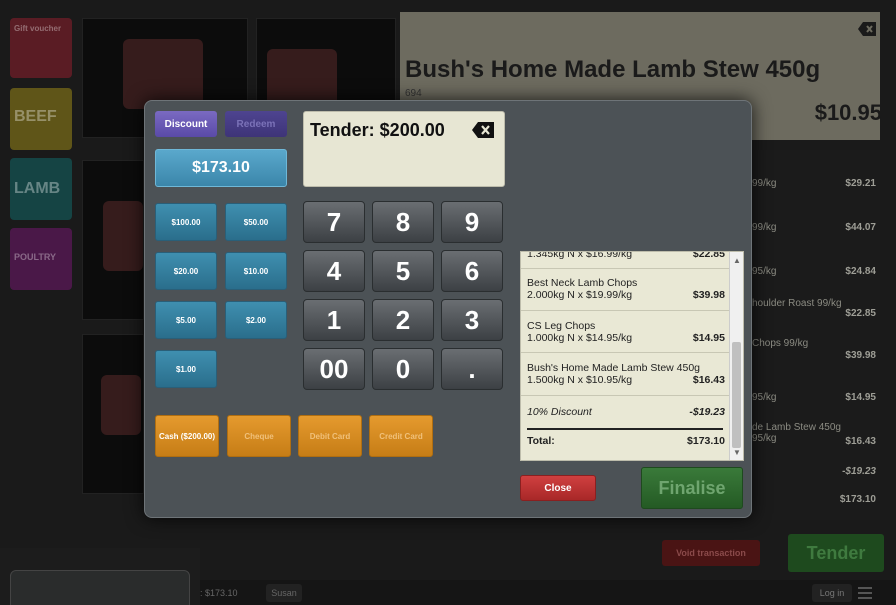  I want to click on background-basket, so click(816, 335).